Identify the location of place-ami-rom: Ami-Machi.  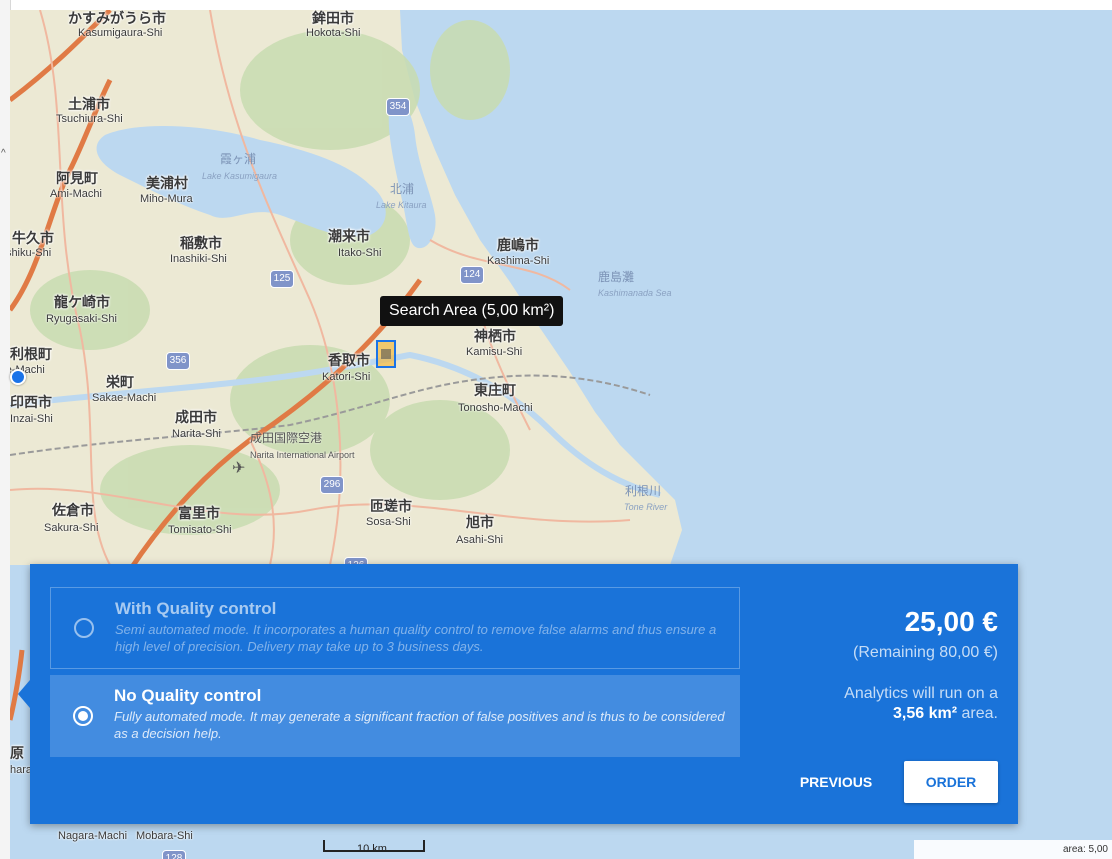
(76, 194).